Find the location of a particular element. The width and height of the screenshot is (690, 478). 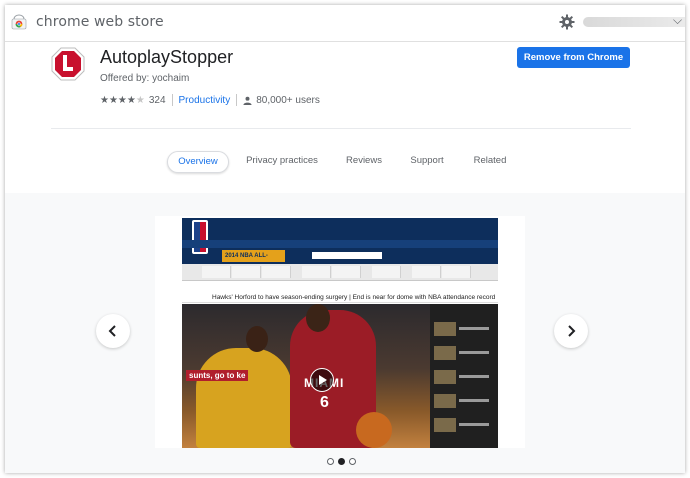

remove-from-chrome-button: Remove from Chrome is located at coordinates (573, 57).